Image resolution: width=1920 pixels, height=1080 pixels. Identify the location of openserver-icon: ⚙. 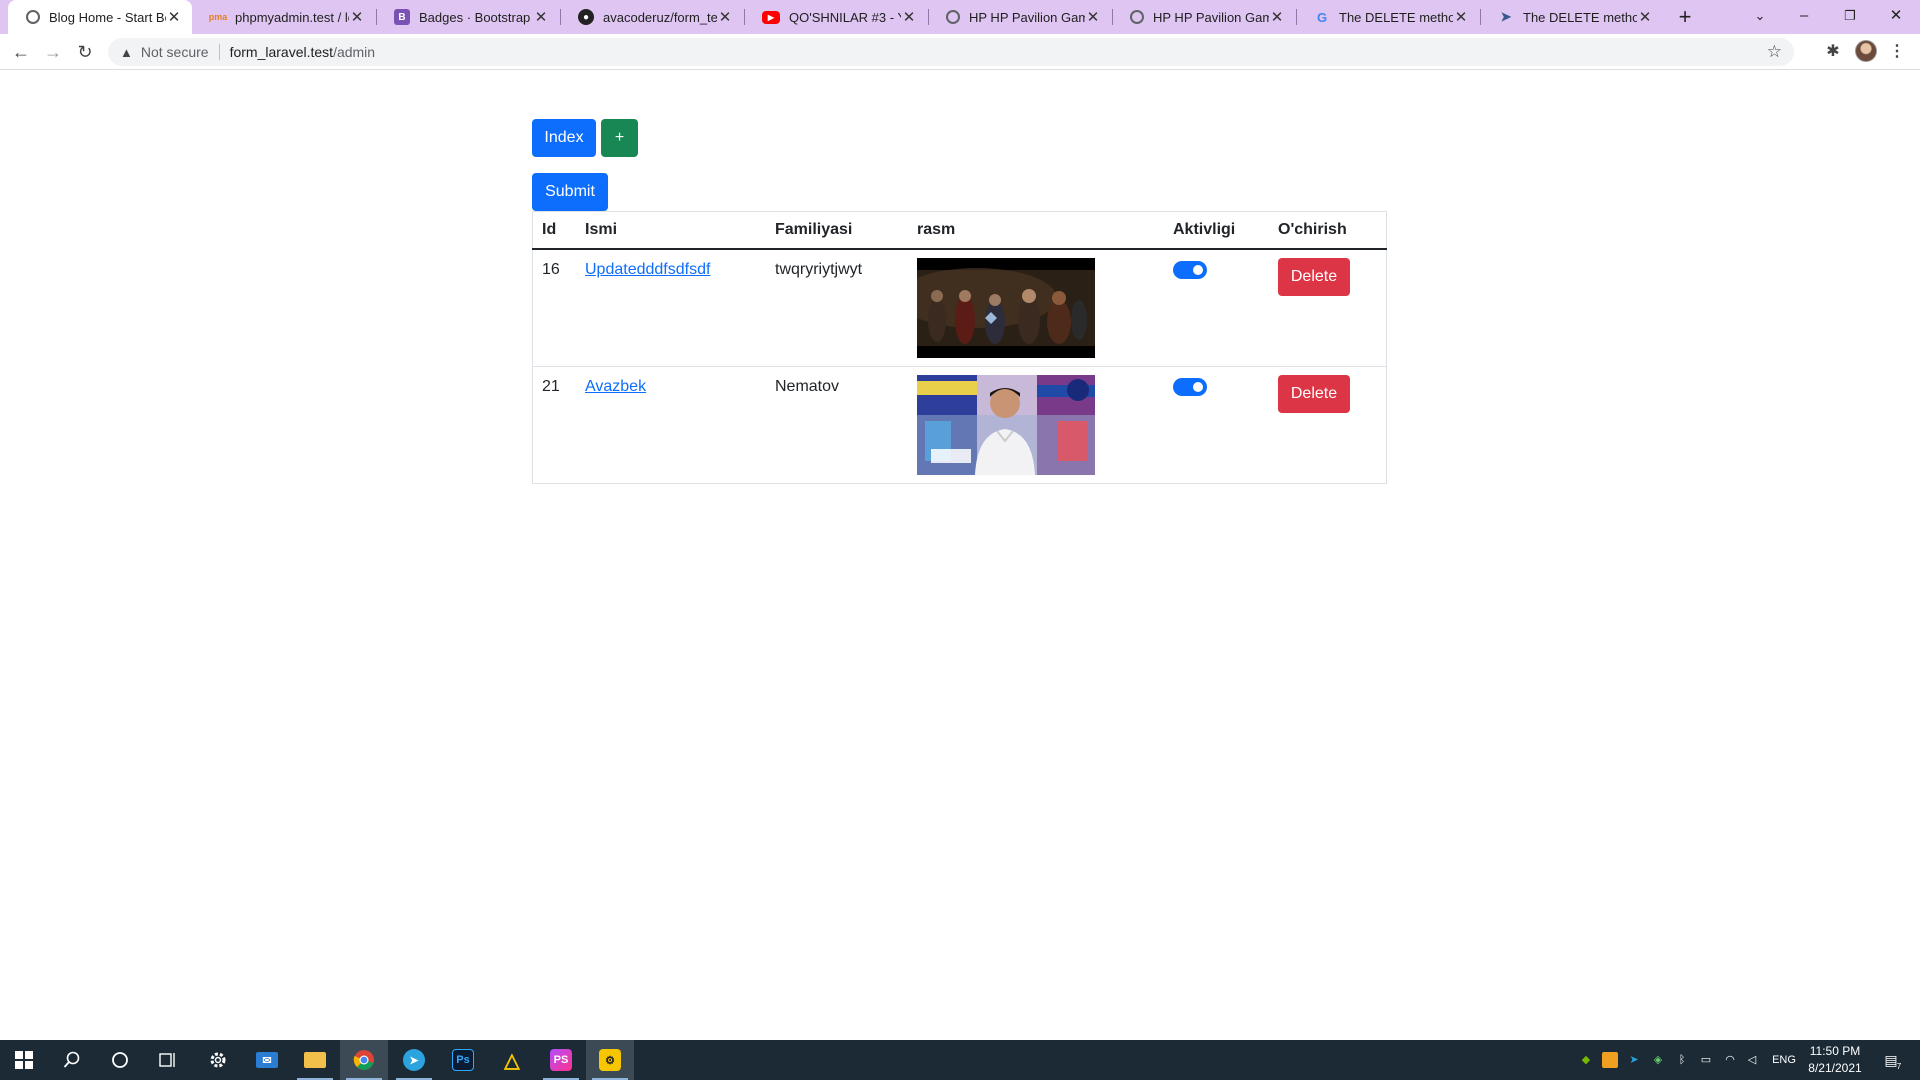
(610, 1060).